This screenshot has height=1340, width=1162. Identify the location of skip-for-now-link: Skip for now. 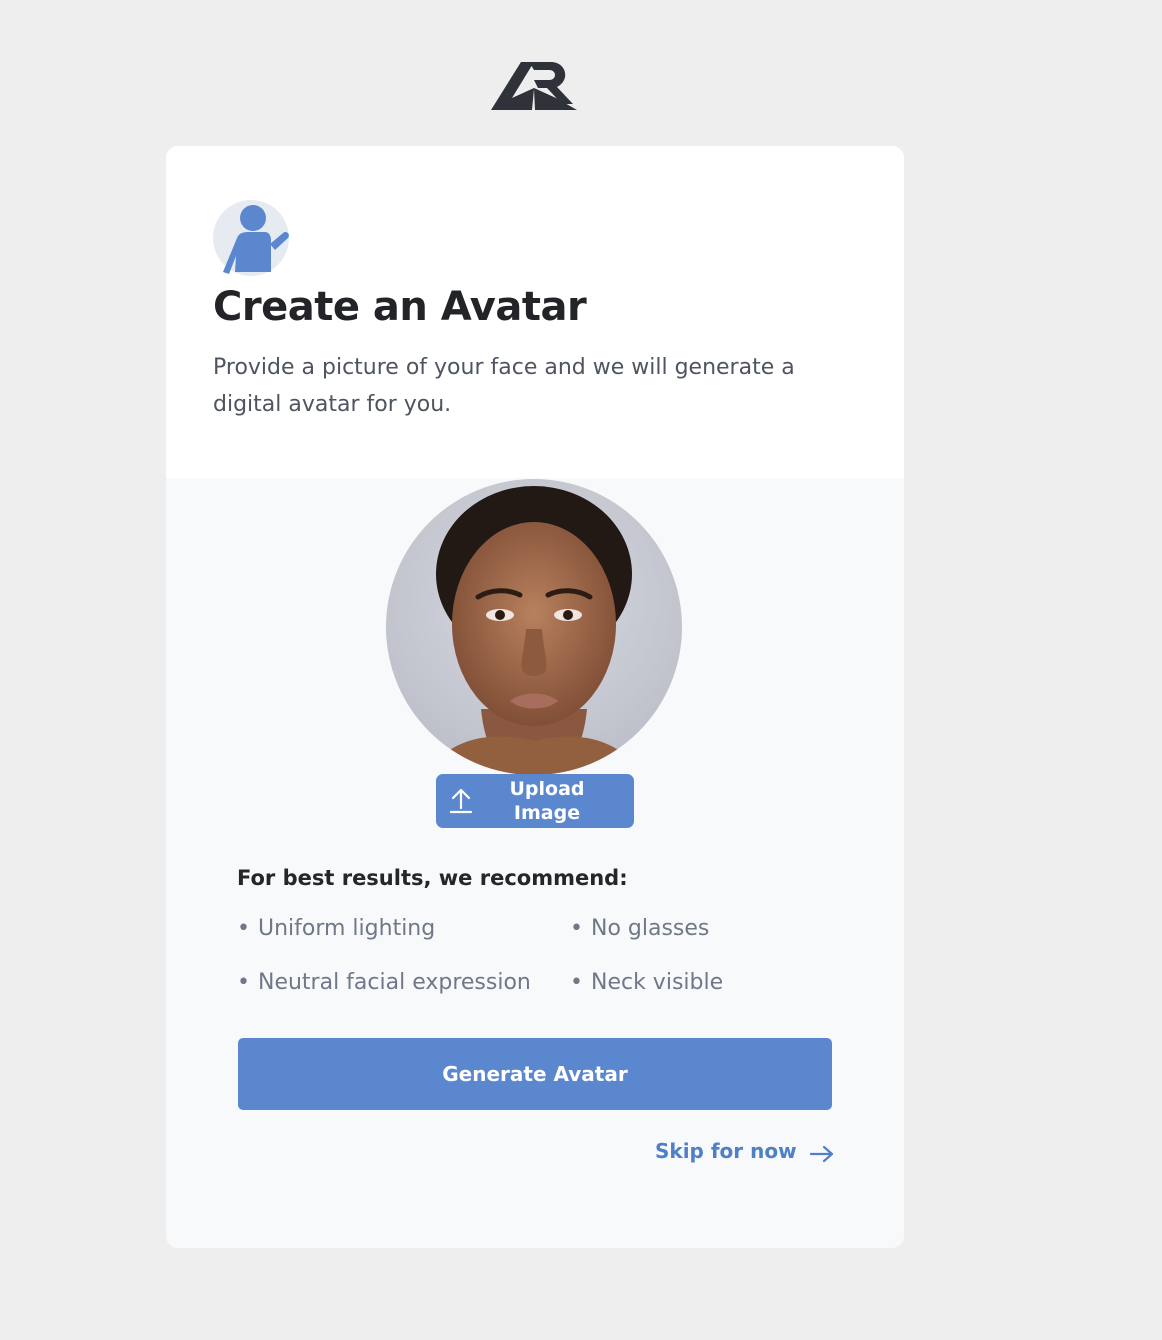
(745, 1152).